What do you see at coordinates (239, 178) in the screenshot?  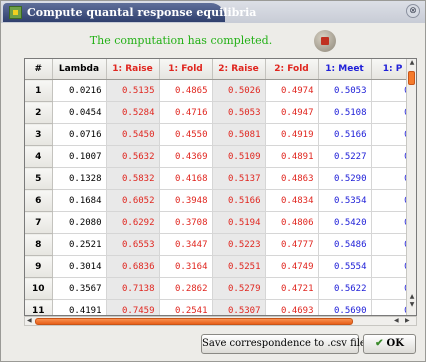 I see `p2-raise-cell: 0.5137` at bounding box center [239, 178].